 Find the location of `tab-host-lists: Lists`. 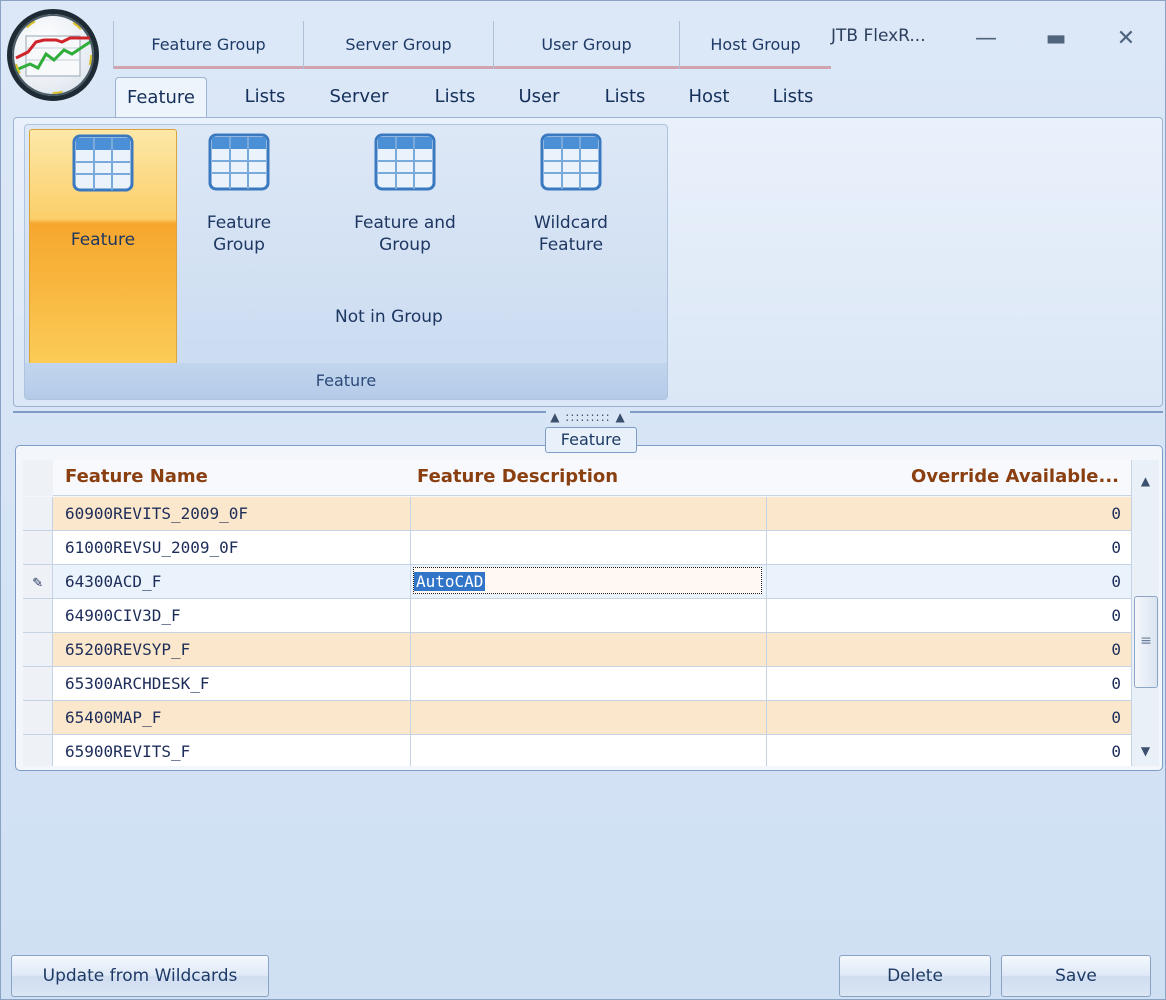

tab-host-lists: Lists is located at coordinates (793, 97).